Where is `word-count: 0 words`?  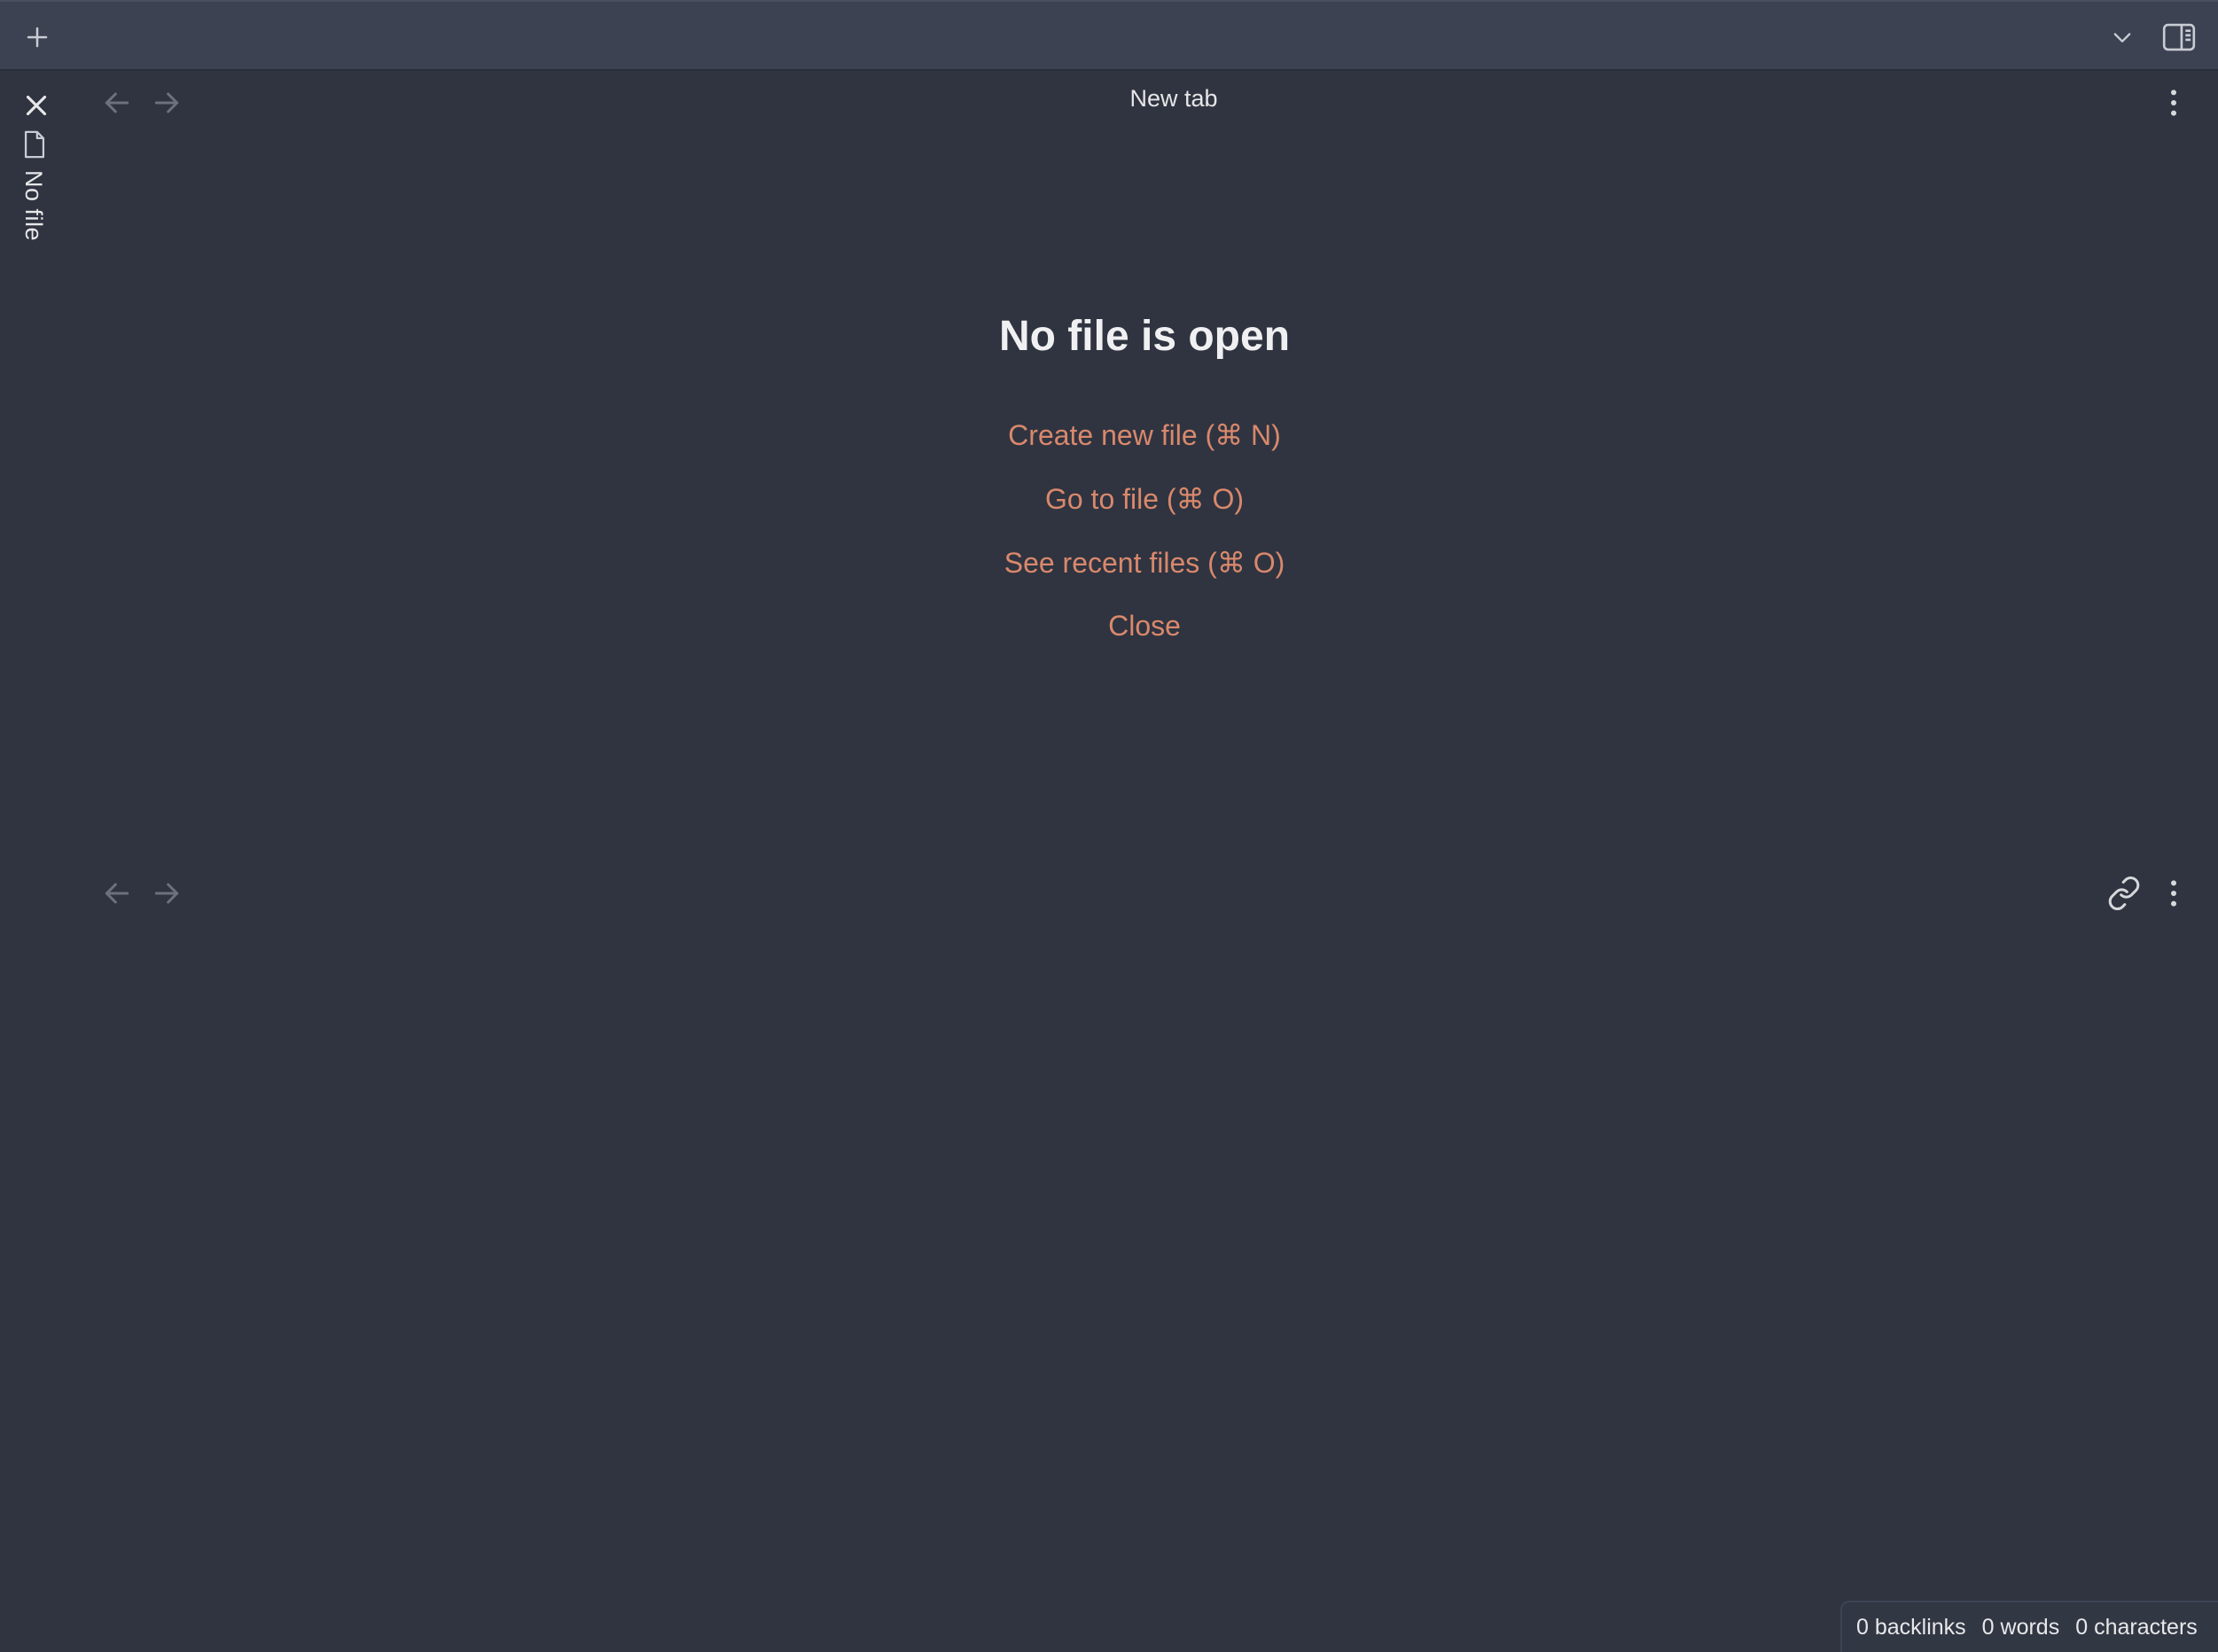 word-count: 0 words is located at coordinates (2020, 1627).